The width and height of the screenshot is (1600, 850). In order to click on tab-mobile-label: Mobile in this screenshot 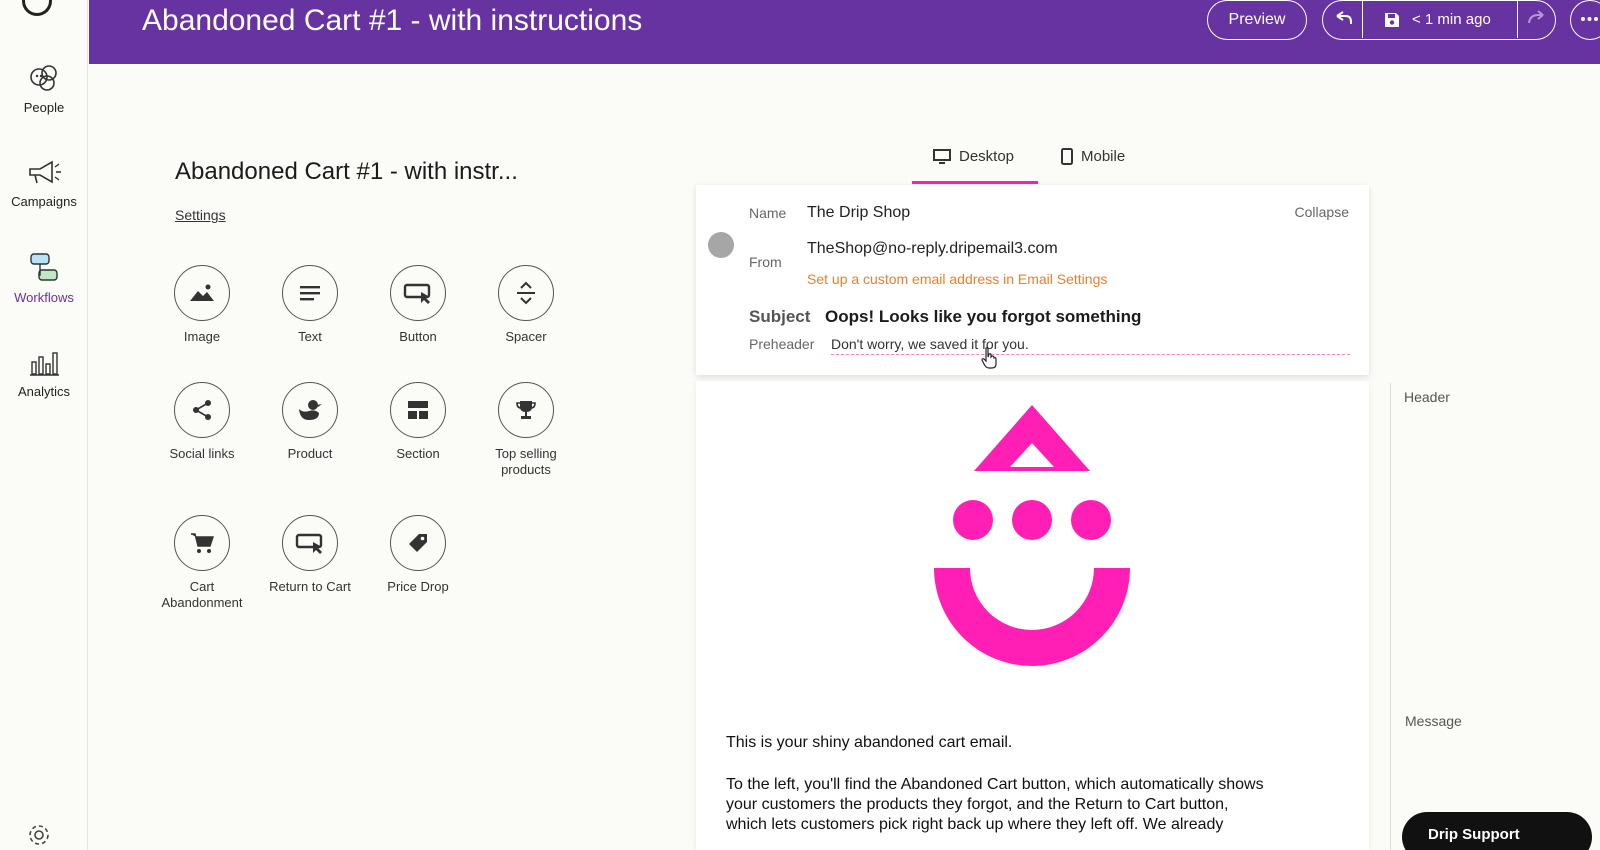, I will do `click(1103, 156)`.